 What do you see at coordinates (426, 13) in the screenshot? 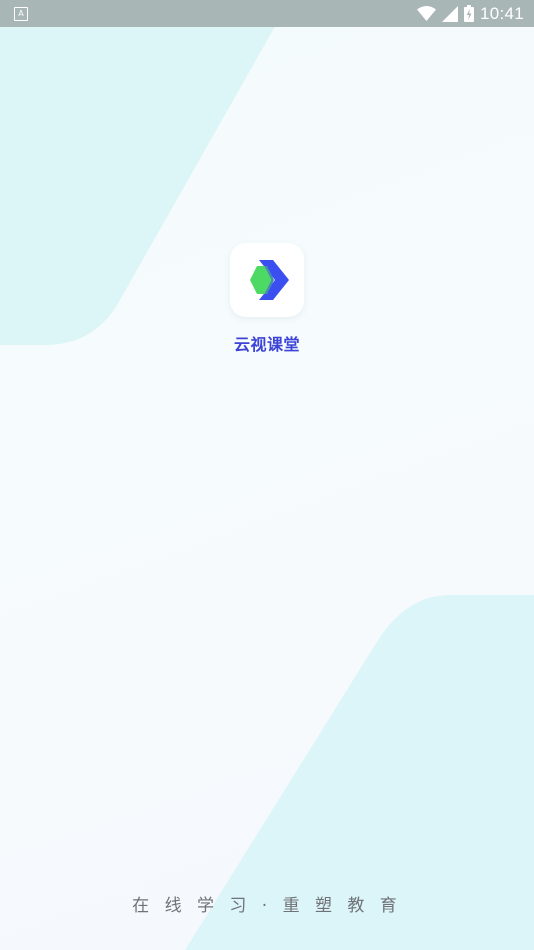
I see `wifi-icon` at bounding box center [426, 13].